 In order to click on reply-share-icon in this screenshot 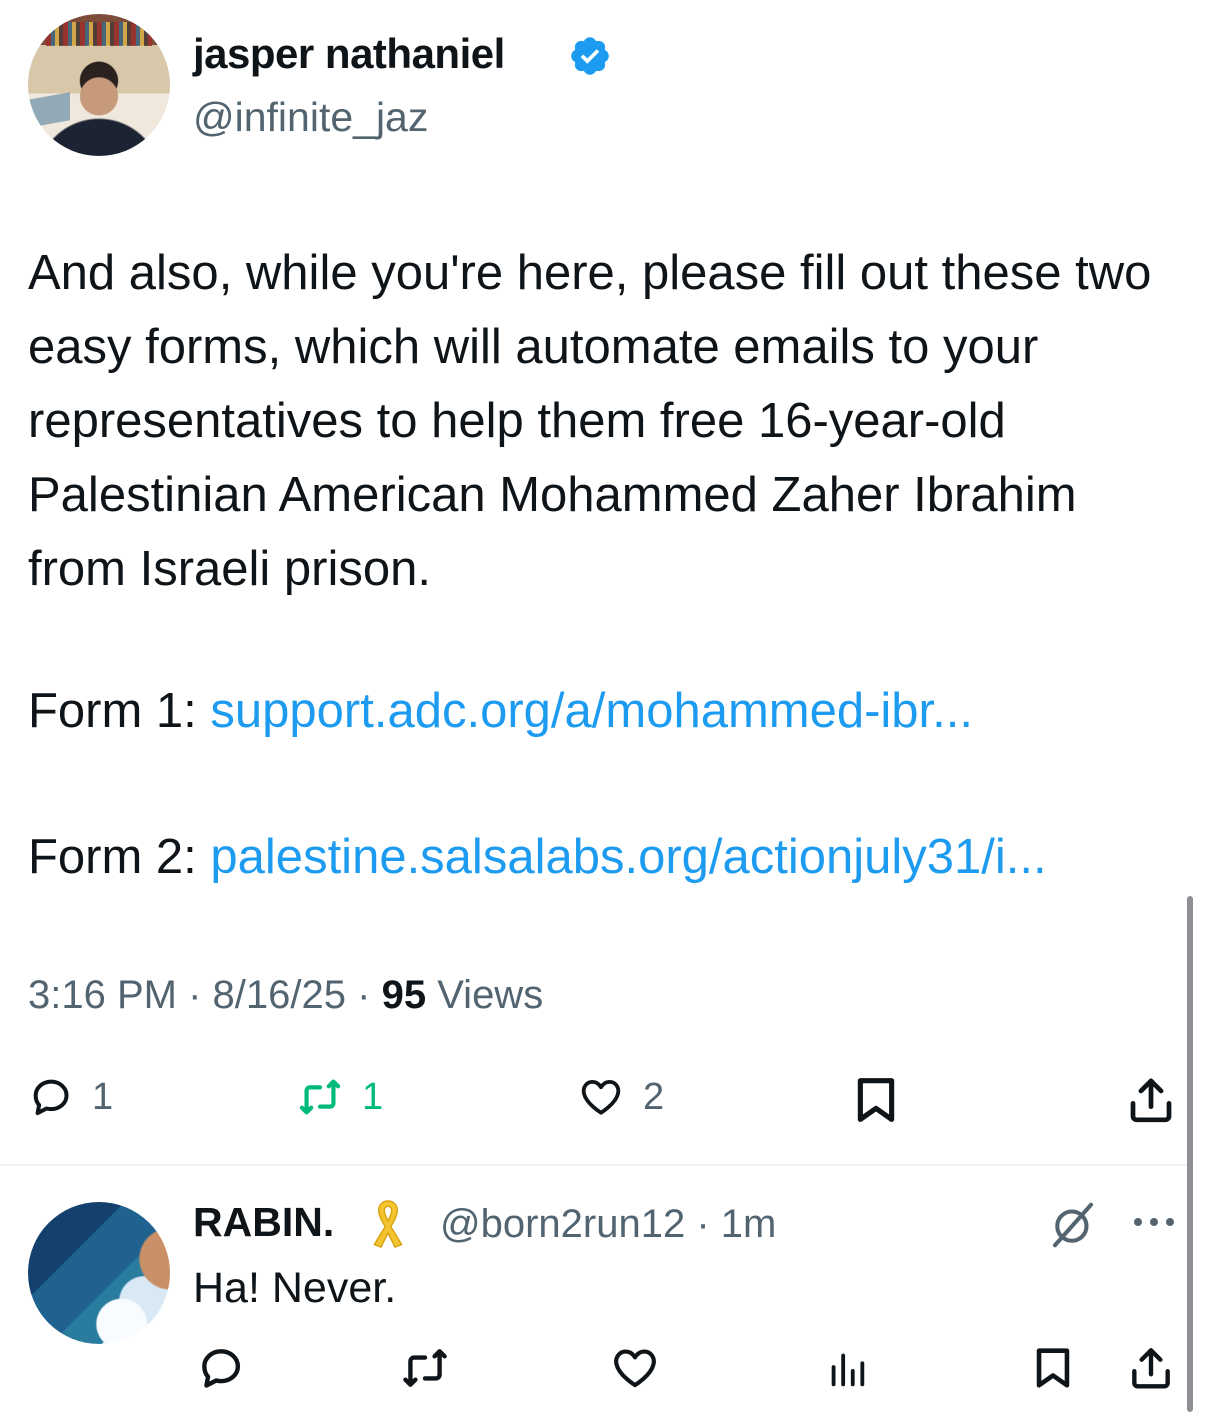, I will do `click(1151, 1368)`.